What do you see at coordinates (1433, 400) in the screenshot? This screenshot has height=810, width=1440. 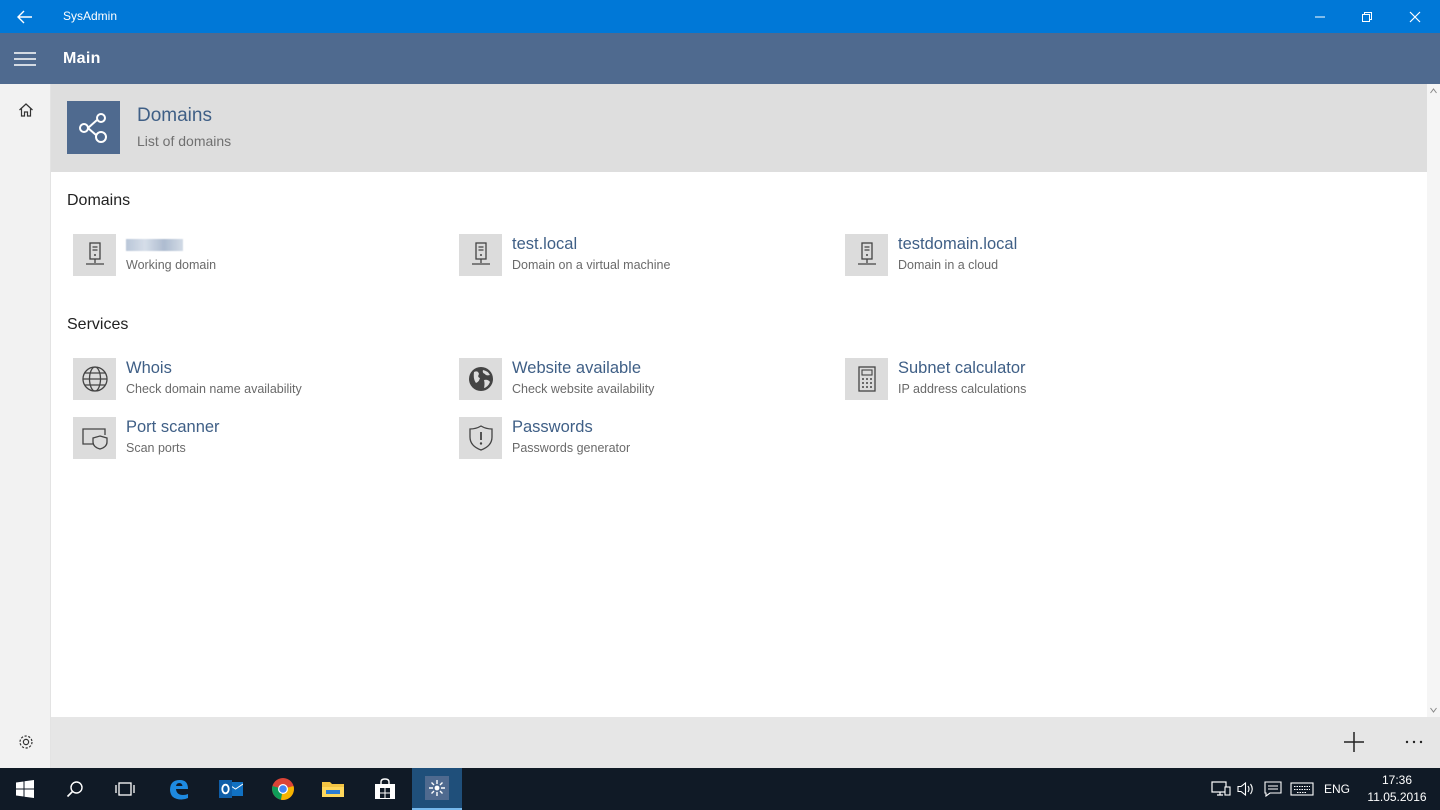 I see `vertical-scrollbar` at bounding box center [1433, 400].